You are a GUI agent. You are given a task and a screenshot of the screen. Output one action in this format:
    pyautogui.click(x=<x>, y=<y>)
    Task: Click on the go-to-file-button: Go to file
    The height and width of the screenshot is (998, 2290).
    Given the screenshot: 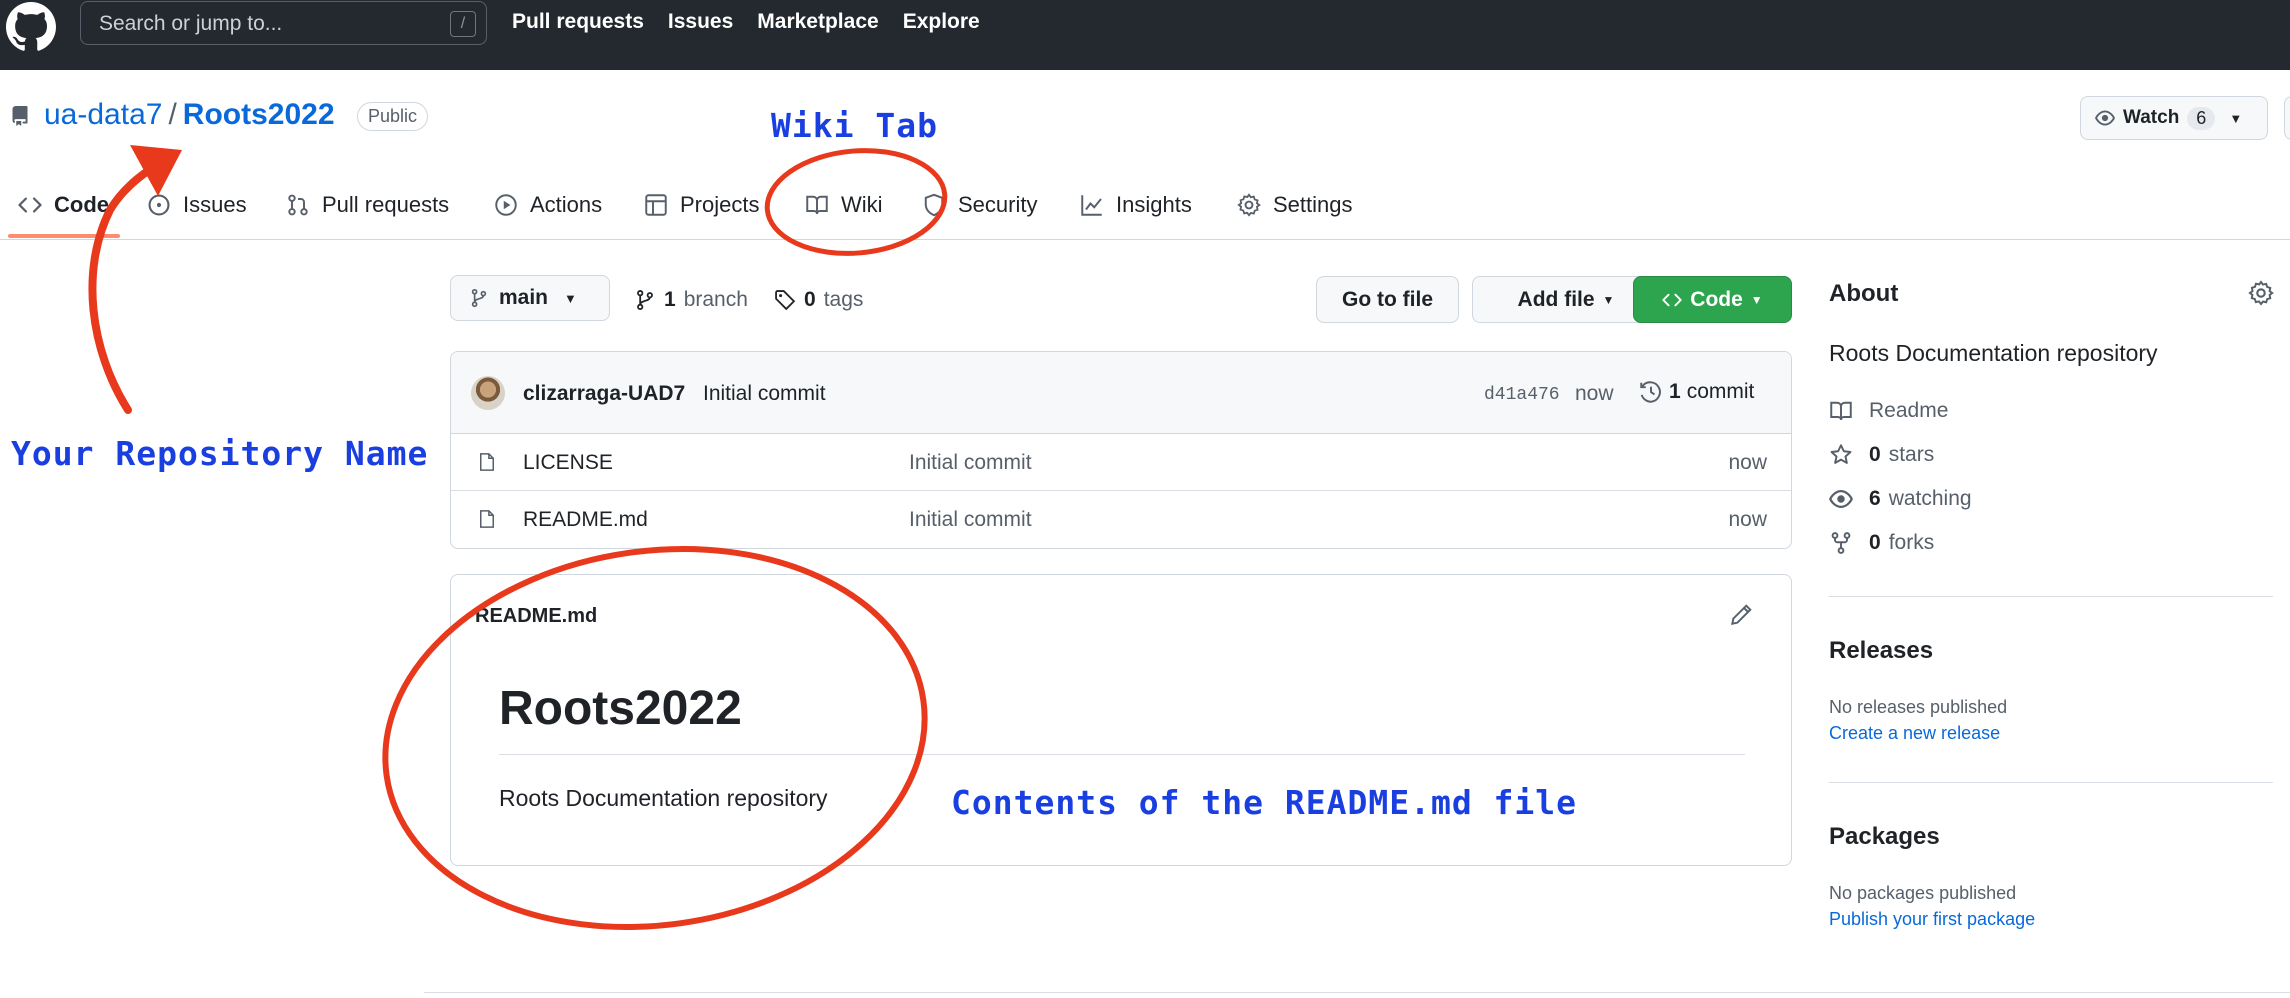 What is the action you would take?
    pyautogui.click(x=1387, y=299)
    